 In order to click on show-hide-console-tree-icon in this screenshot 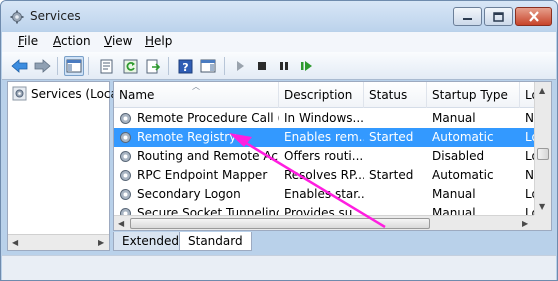, I will do `click(74, 66)`.